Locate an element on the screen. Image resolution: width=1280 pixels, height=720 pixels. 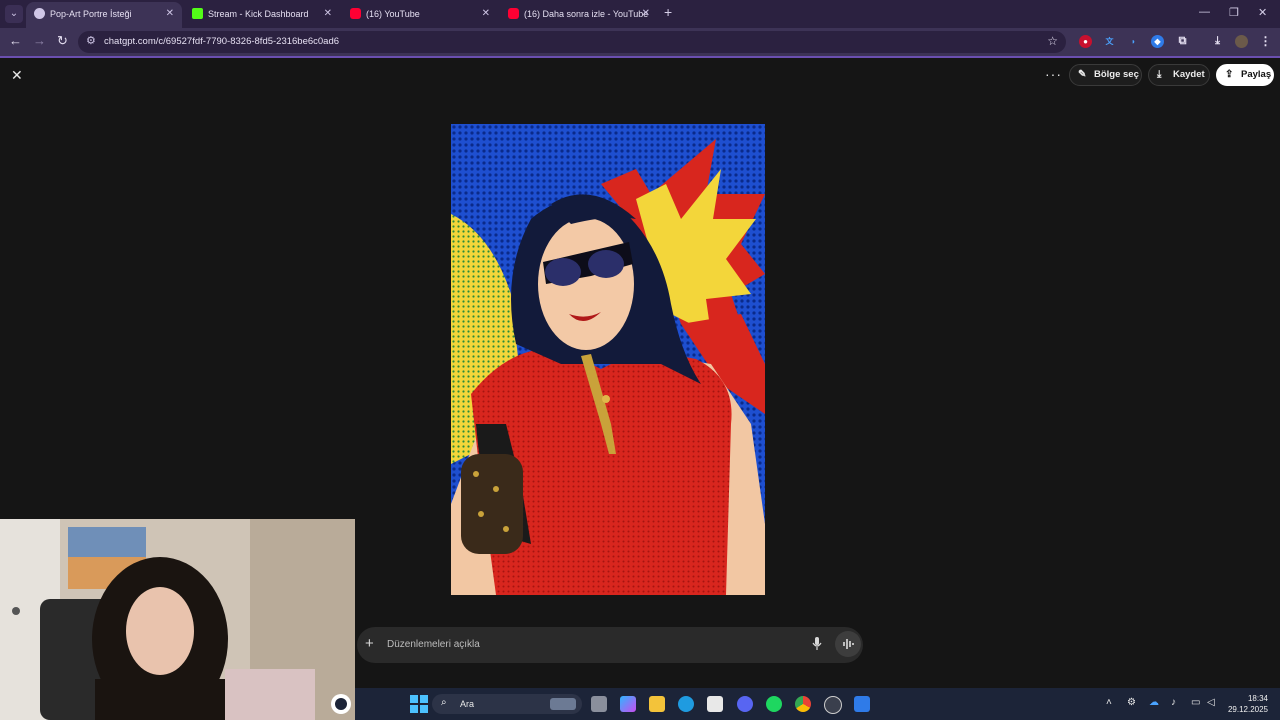
back-icon: ← is located at coordinates (15, 40).